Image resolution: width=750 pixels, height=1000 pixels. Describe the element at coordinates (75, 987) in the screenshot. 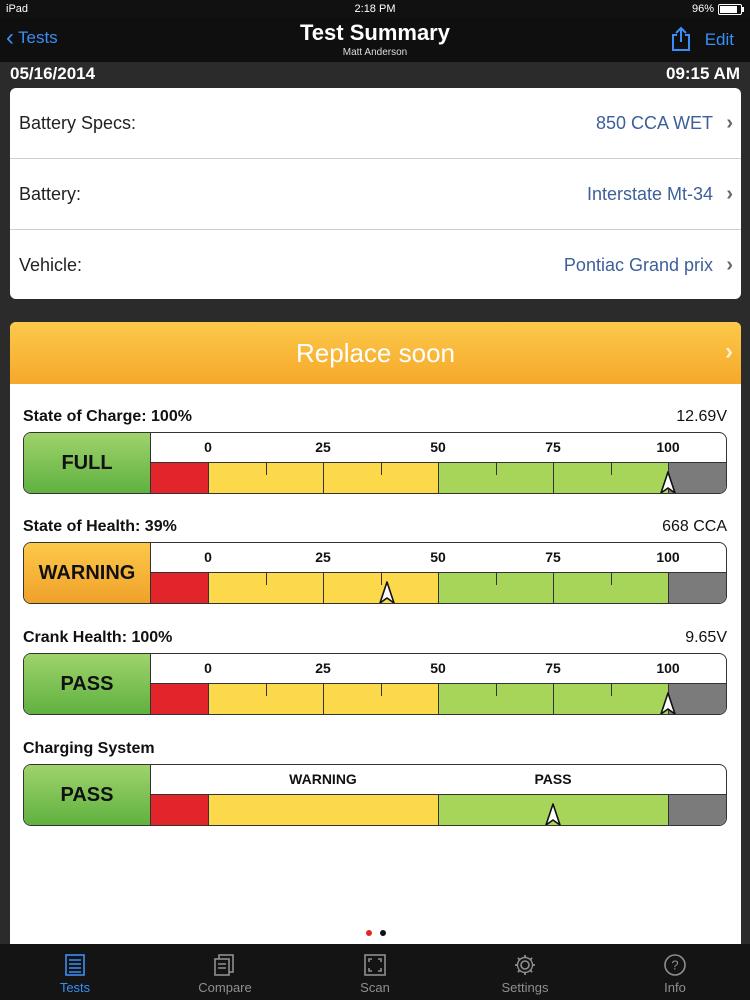

I see `tab-label: Tests` at that location.